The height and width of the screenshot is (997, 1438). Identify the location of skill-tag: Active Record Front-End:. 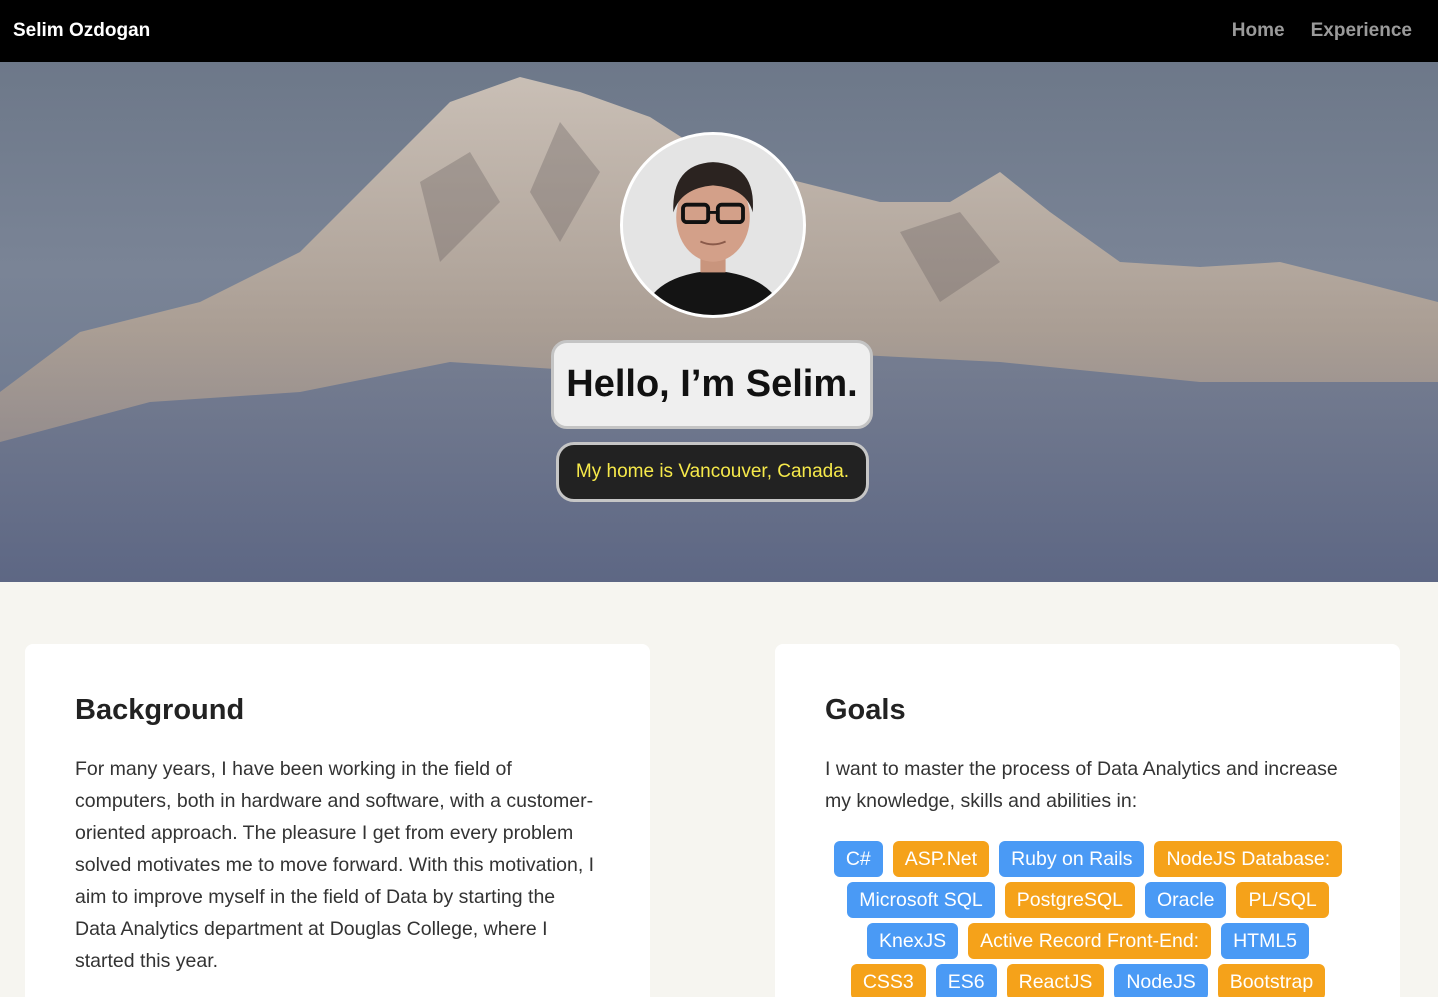
(1090, 941).